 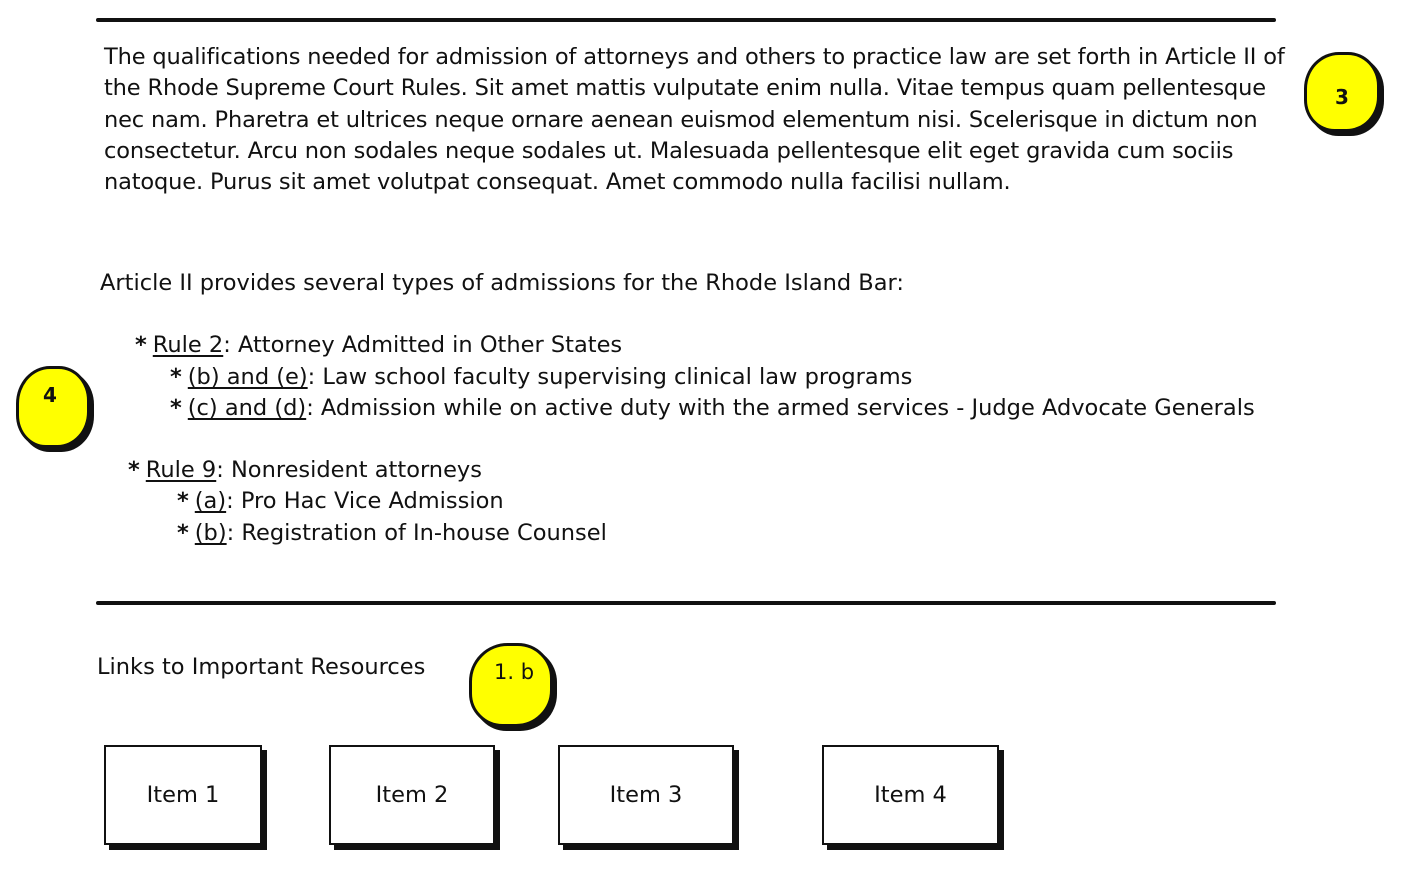 I want to click on rule-9-link: Rule 9, so click(x=181, y=470).